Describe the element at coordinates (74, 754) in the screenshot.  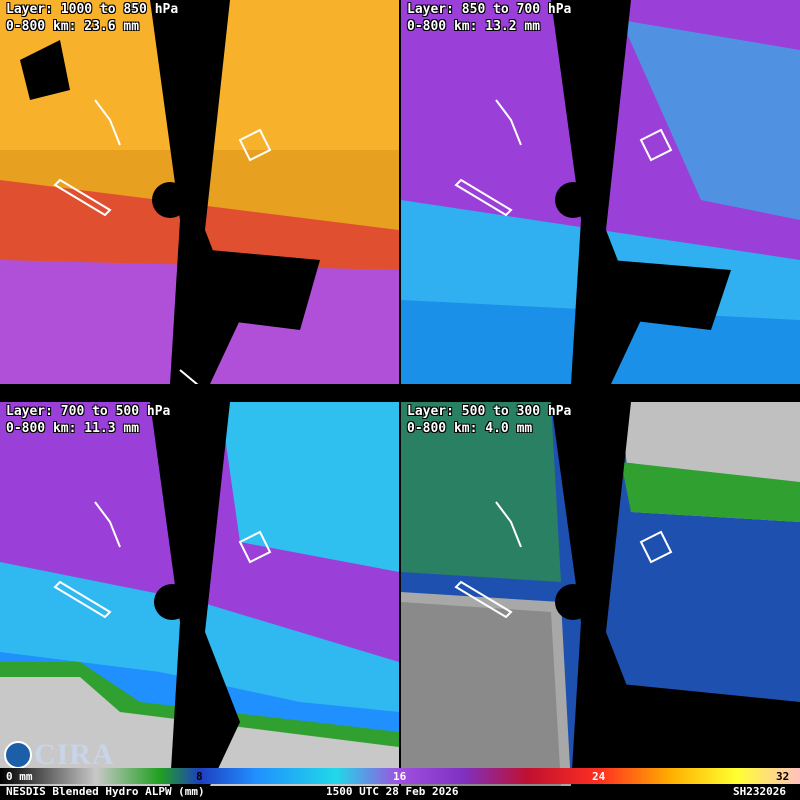
I see `cira-logo-text: CIRA` at that location.